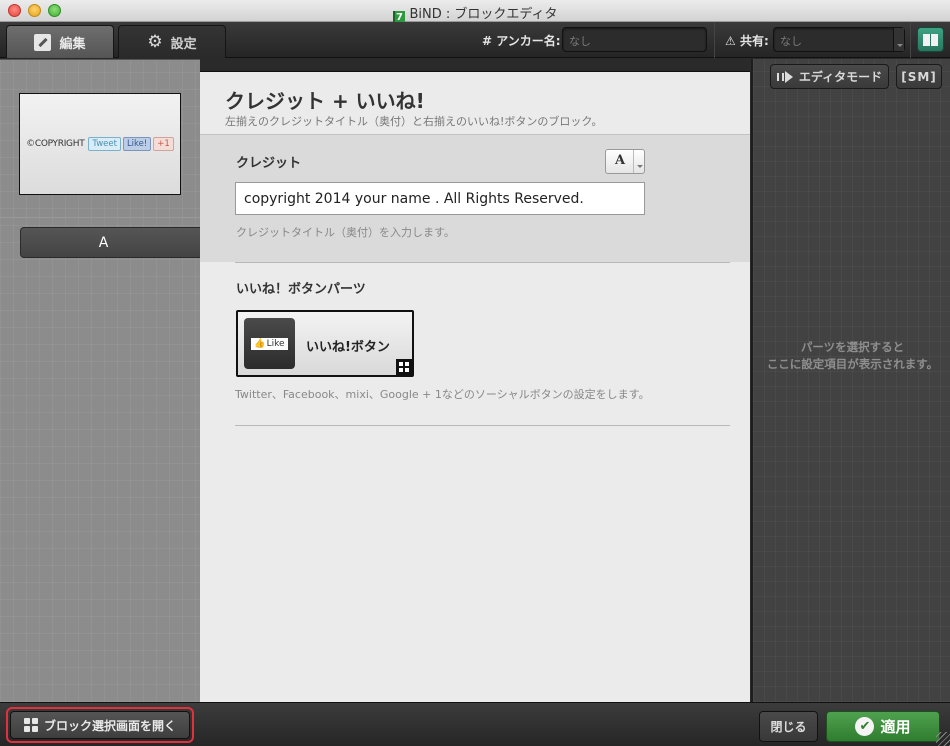 Image resolution: width=950 pixels, height=746 pixels. Describe the element at coordinates (440, 198) in the screenshot. I see `credit-text-input` at that location.